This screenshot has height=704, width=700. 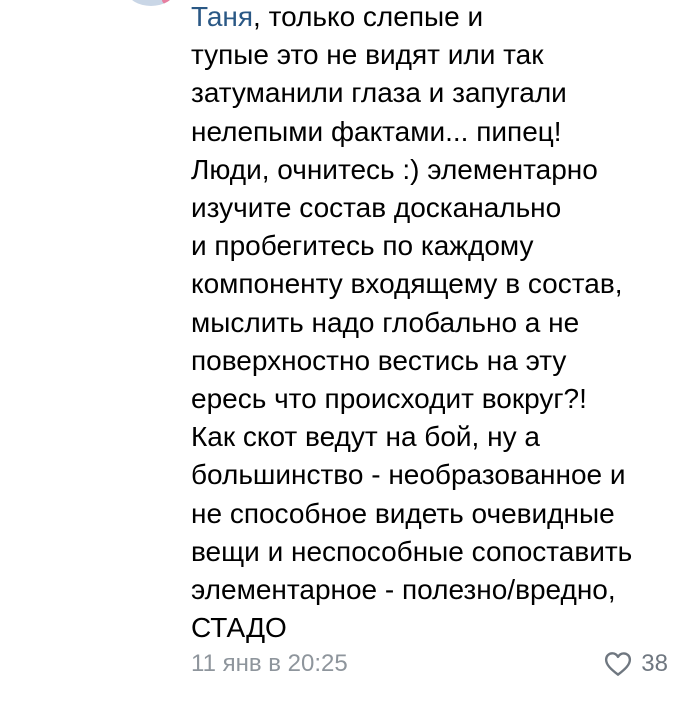 I want to click on heart-icon, so click(x=618, y=664).